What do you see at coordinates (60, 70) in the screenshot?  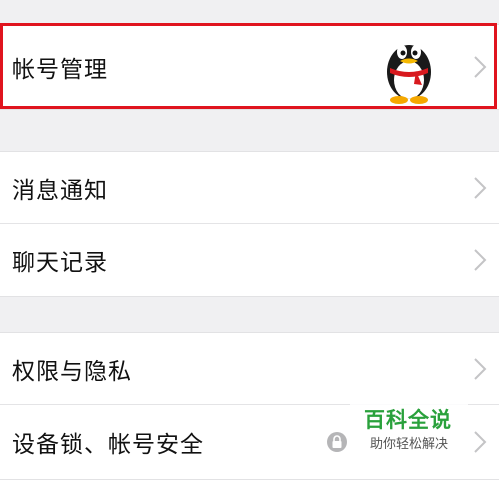 I see `settings-item-label: 帐号管理` at bounding box center [60, 70].